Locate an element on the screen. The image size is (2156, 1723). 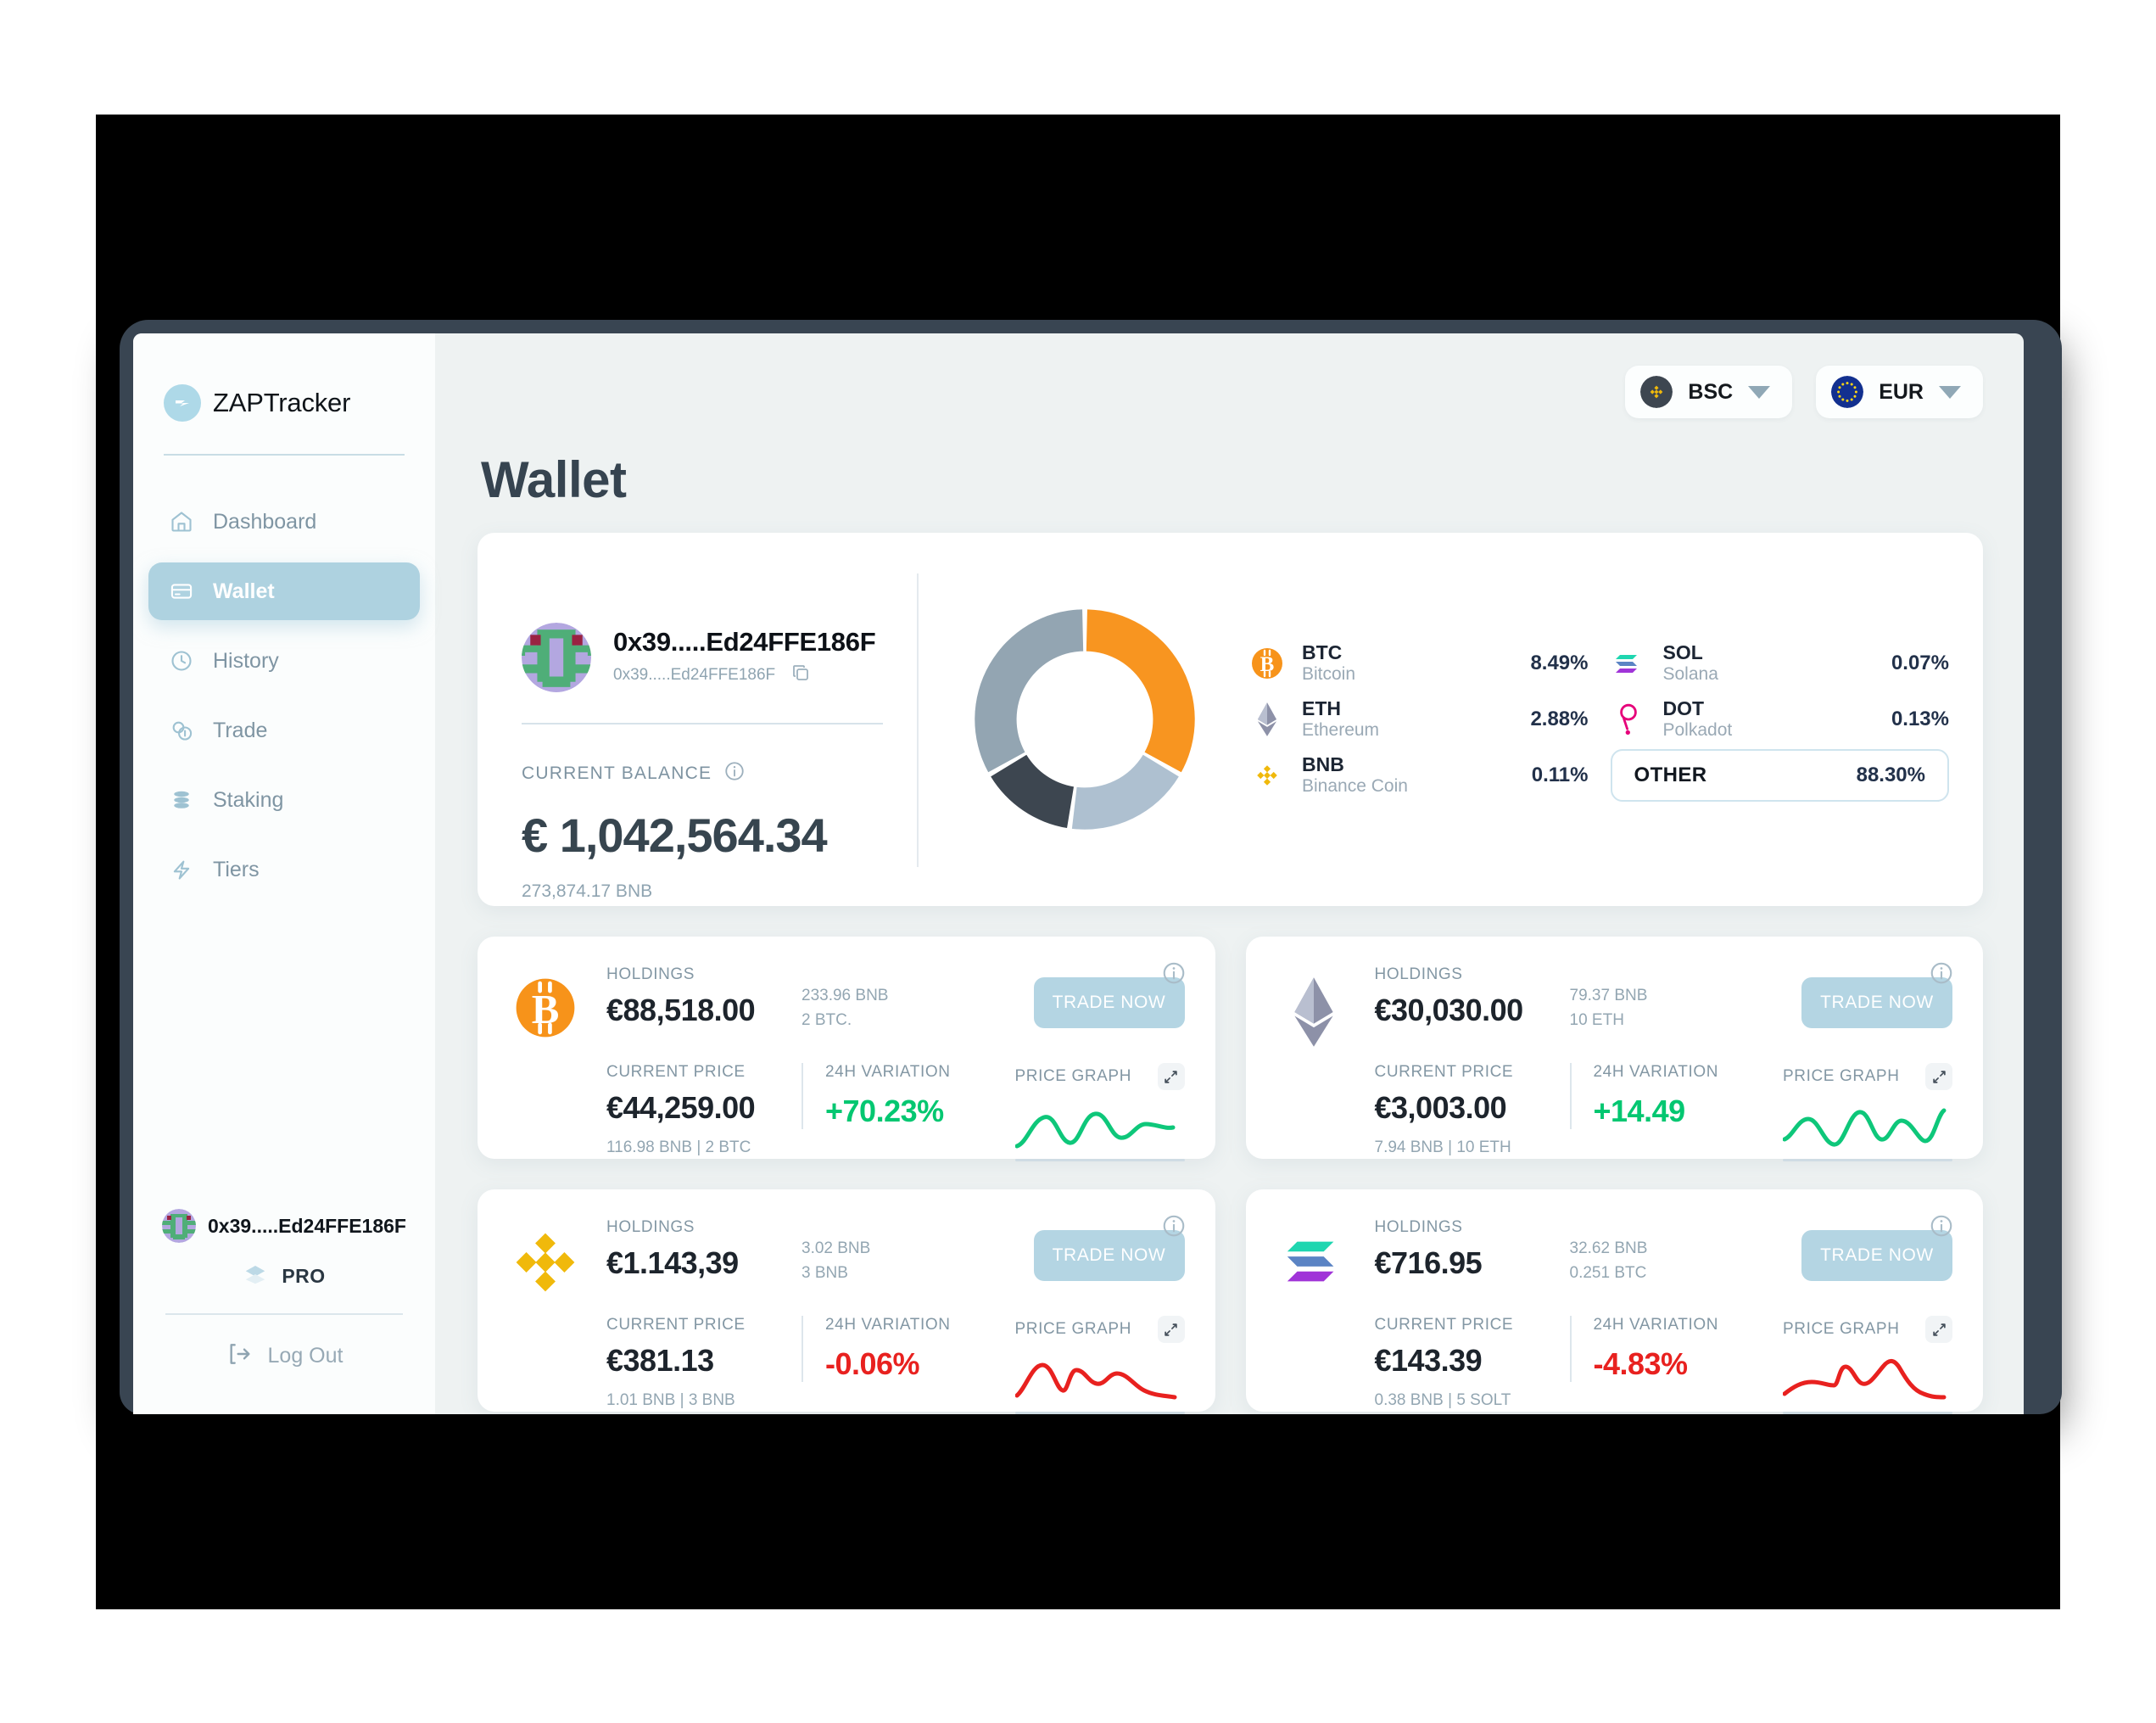
sidebar-item-history: History is located at coordinates (284, 661).